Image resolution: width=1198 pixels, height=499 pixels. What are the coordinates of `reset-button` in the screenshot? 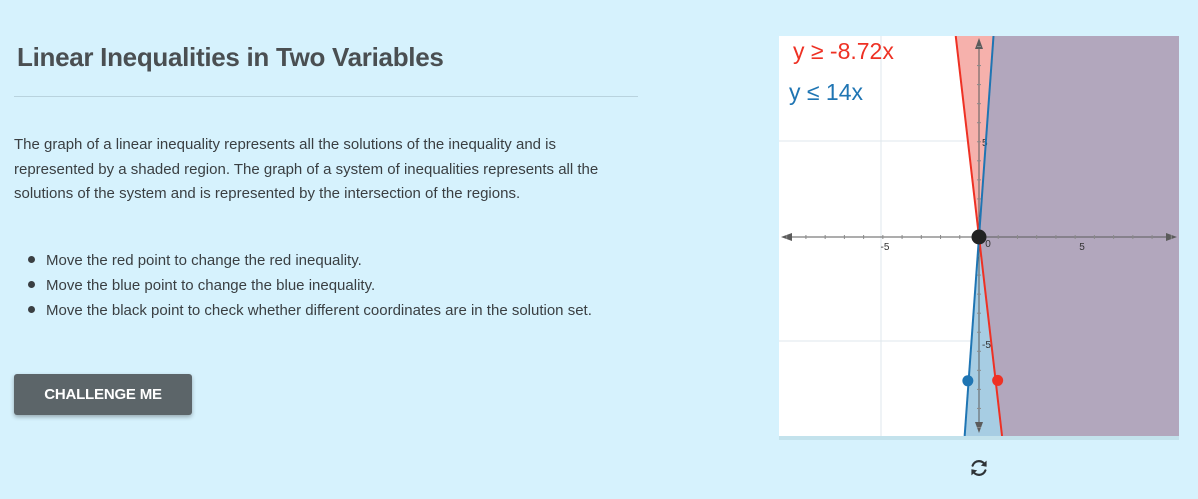 It's located at (979, 468).